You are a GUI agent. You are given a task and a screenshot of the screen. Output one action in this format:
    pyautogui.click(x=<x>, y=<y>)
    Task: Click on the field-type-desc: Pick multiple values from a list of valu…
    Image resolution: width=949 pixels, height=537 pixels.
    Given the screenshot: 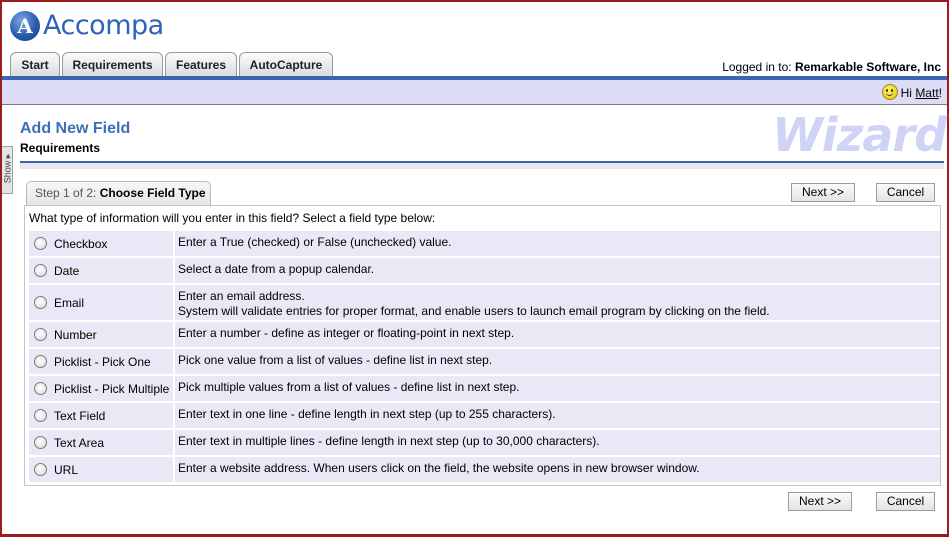 What is the action you would take?
    pyautogui.click(x=349, y=387)
    